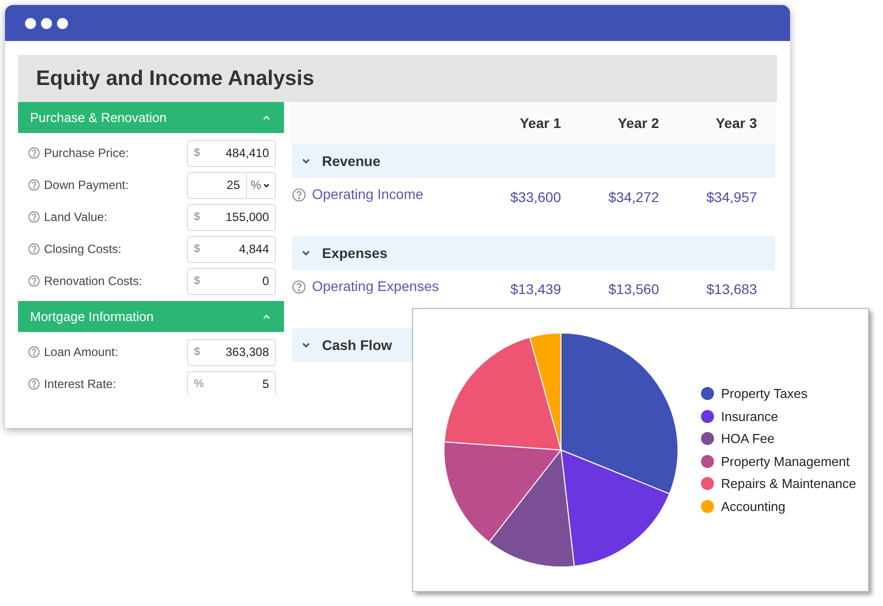  What do you see at coordinates (253, 249) in the screenshot?
I see `field-value: 4,844` at bounding box center [253, 249].